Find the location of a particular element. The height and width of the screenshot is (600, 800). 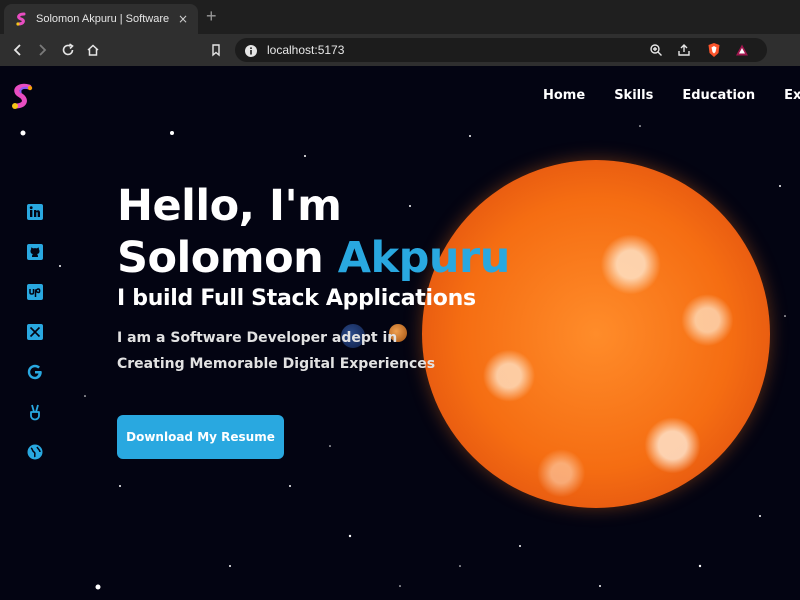

reload-icon is located at coordinates (68, 50).